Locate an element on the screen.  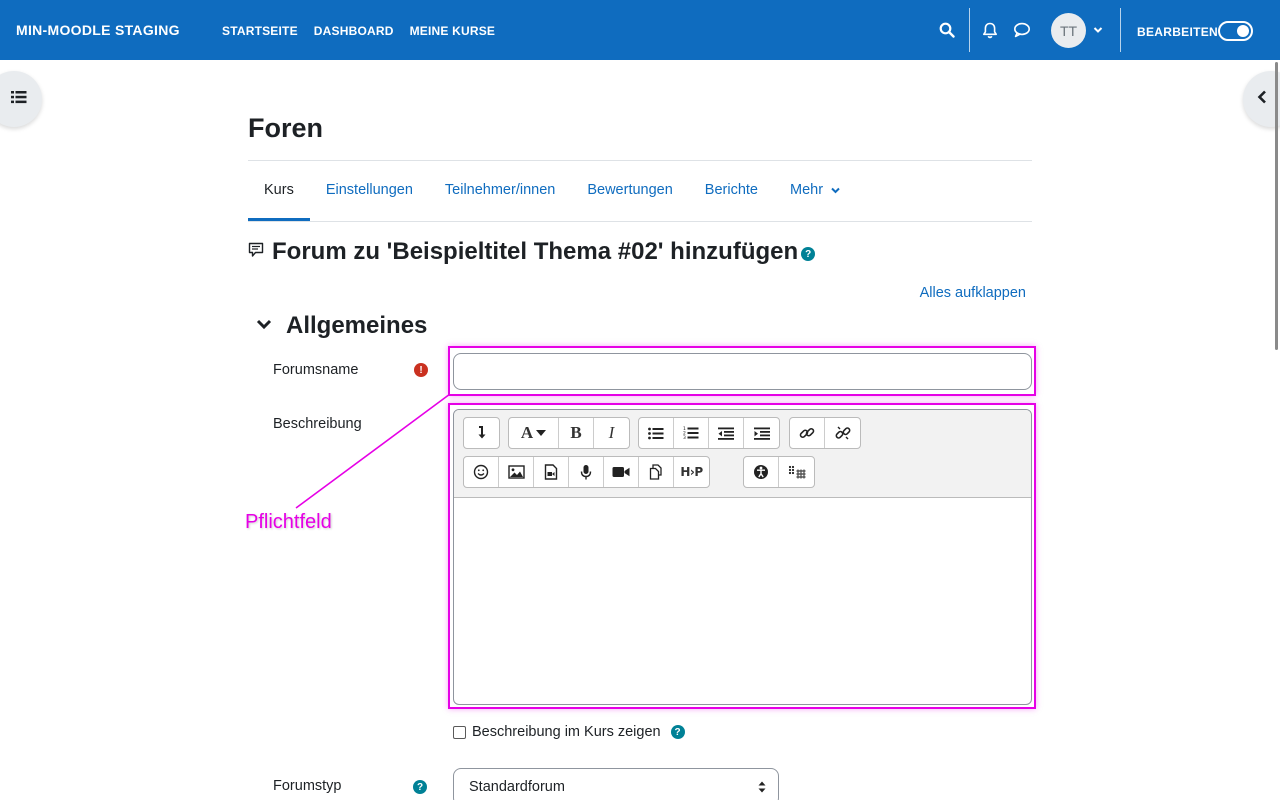
edit-mode-toggle is located at coordinates (1235, 31).